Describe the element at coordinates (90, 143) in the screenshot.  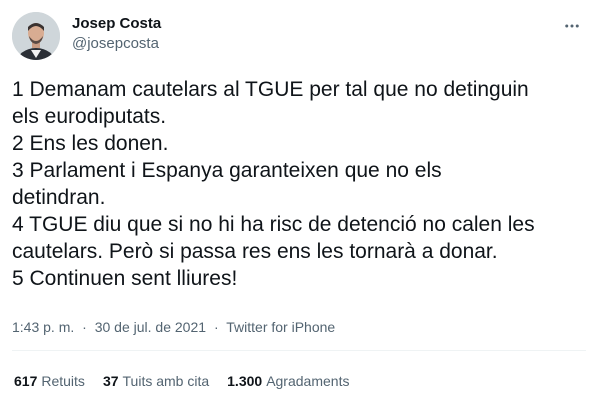
I see `tweet-text-line: 2 Ens les donen.` at that location.